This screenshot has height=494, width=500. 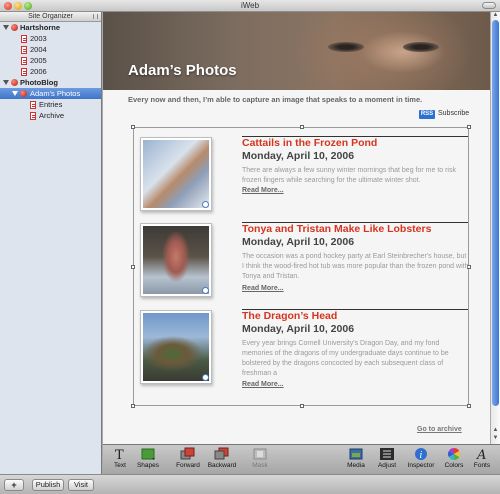 I want to click on inspector-label: Inspector, so click(x=421, y=465).